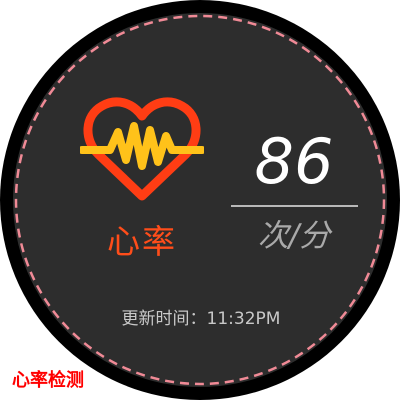 The height and width of the screenshot is (400, 400). Describe the element at coordinates (164, 319) in the screenshot. I see `update-time-label: 更新时间：` at that location.